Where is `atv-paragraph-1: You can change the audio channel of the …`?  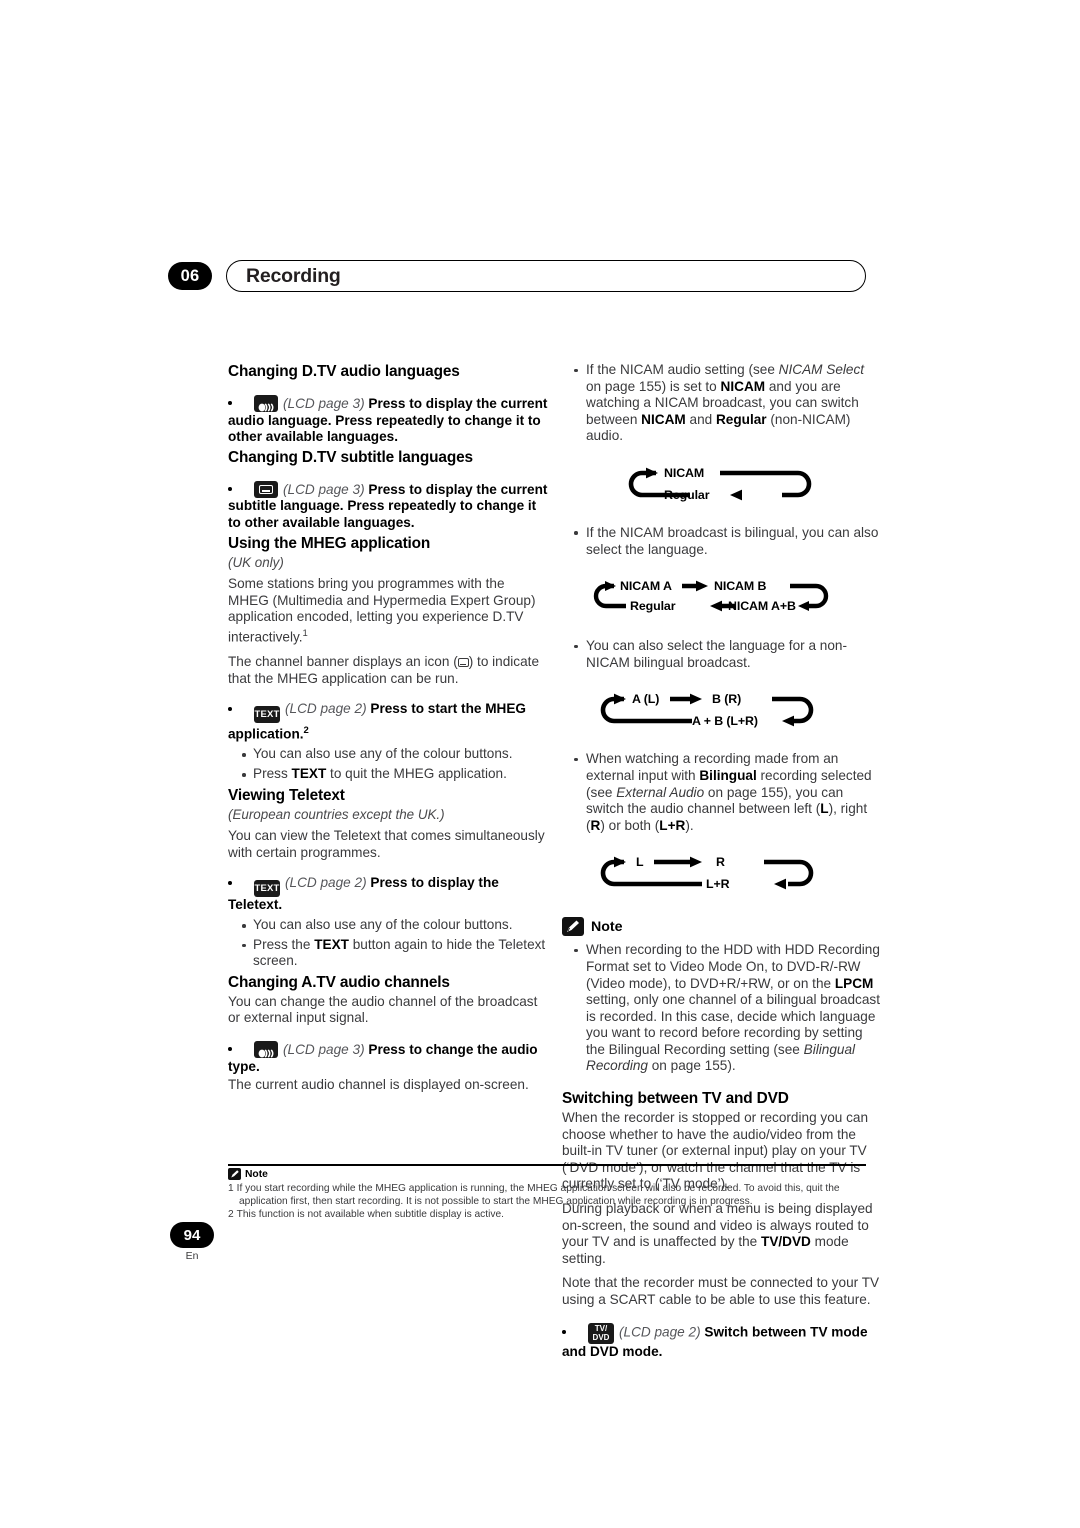
atv-paragraph-1: You can change the audio channel of the … is located at coordinates (383, 1009).